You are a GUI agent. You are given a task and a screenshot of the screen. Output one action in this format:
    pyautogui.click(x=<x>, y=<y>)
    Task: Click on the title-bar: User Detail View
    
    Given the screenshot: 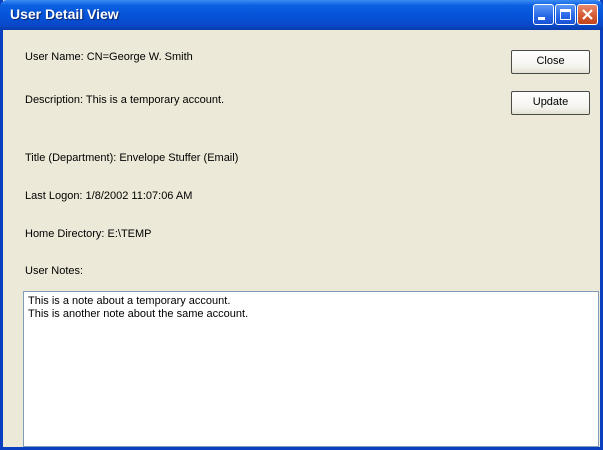 What is the action you would take?
    pyautogui.click(x=301, y=15)
    